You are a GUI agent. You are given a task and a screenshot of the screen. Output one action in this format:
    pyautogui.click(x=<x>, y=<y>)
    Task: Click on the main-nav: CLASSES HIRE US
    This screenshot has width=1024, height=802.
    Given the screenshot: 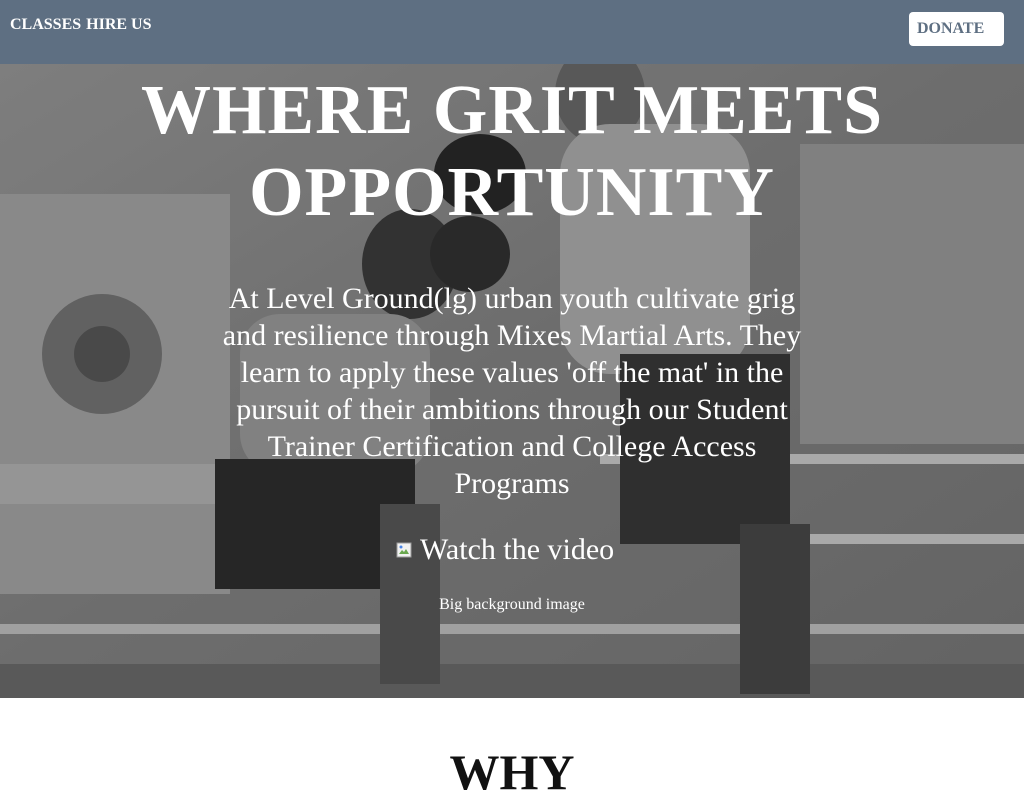 What is the action you would take?
    pyautogui.click(x=81, y=25)
    